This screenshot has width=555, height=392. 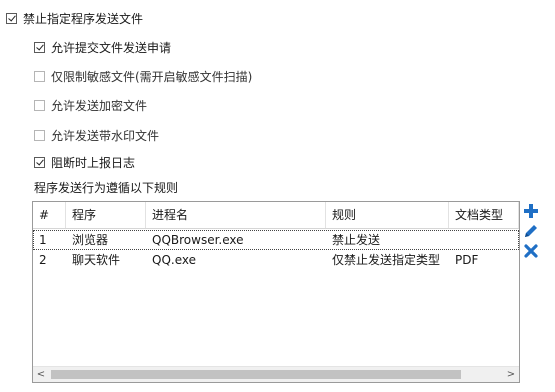 I want to click on cell-index: 1, so click(x=43, y=240).